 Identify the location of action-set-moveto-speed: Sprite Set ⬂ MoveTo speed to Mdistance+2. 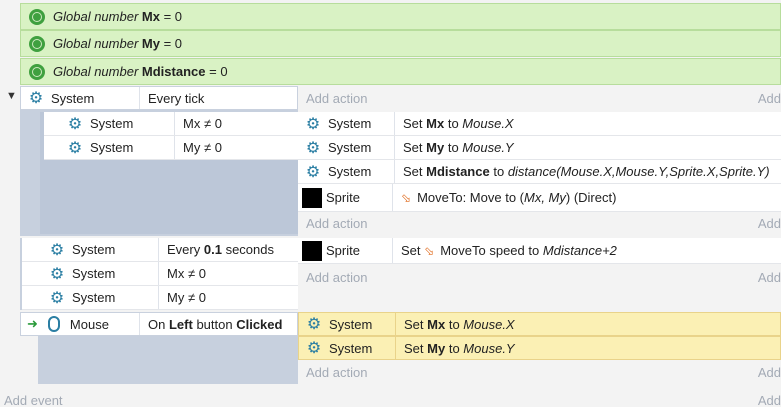
(539, 251).